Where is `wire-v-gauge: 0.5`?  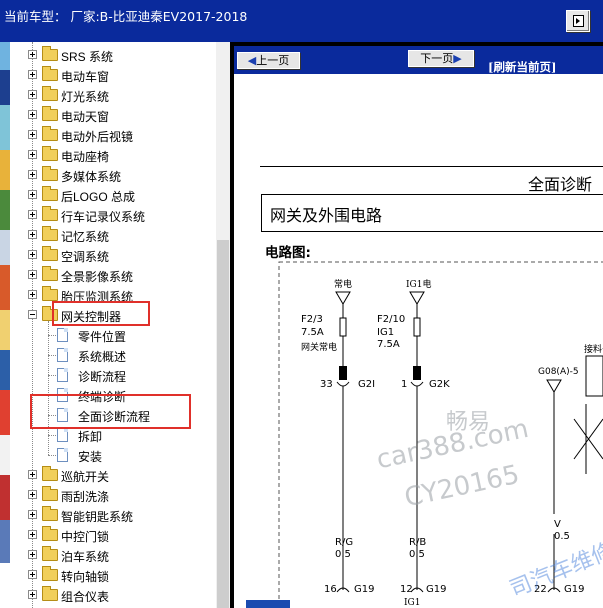
wire-v-gauge: 0.5 is located at coordinates (562, 536).